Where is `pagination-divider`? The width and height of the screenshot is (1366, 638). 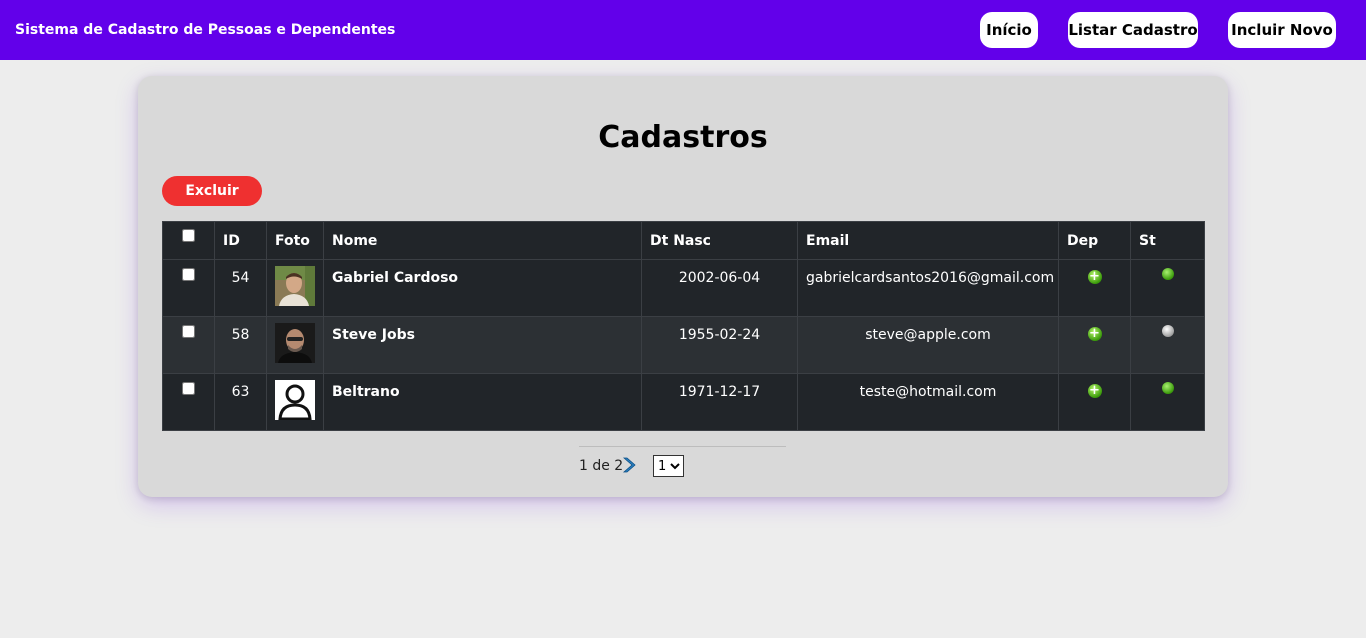
pagination-divider is located at coordinates (682, 446).